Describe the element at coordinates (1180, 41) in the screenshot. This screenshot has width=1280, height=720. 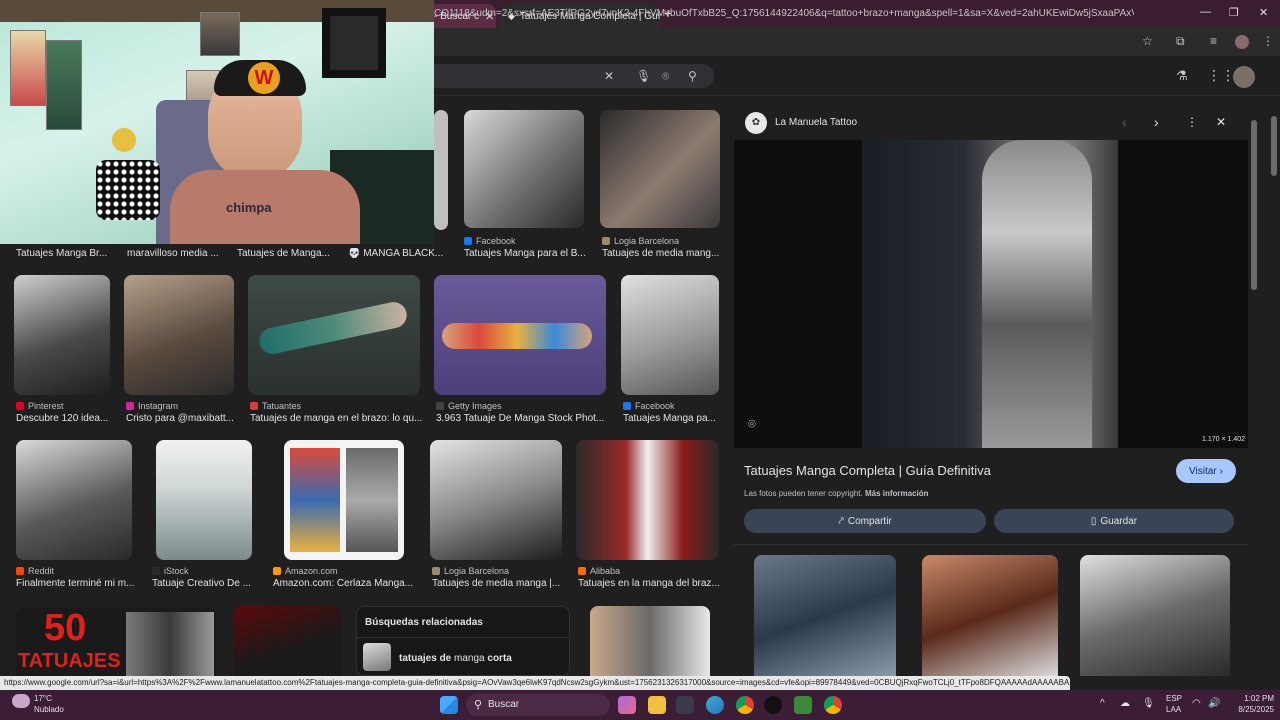
I see `extensions-icon: ⧉` at that location.